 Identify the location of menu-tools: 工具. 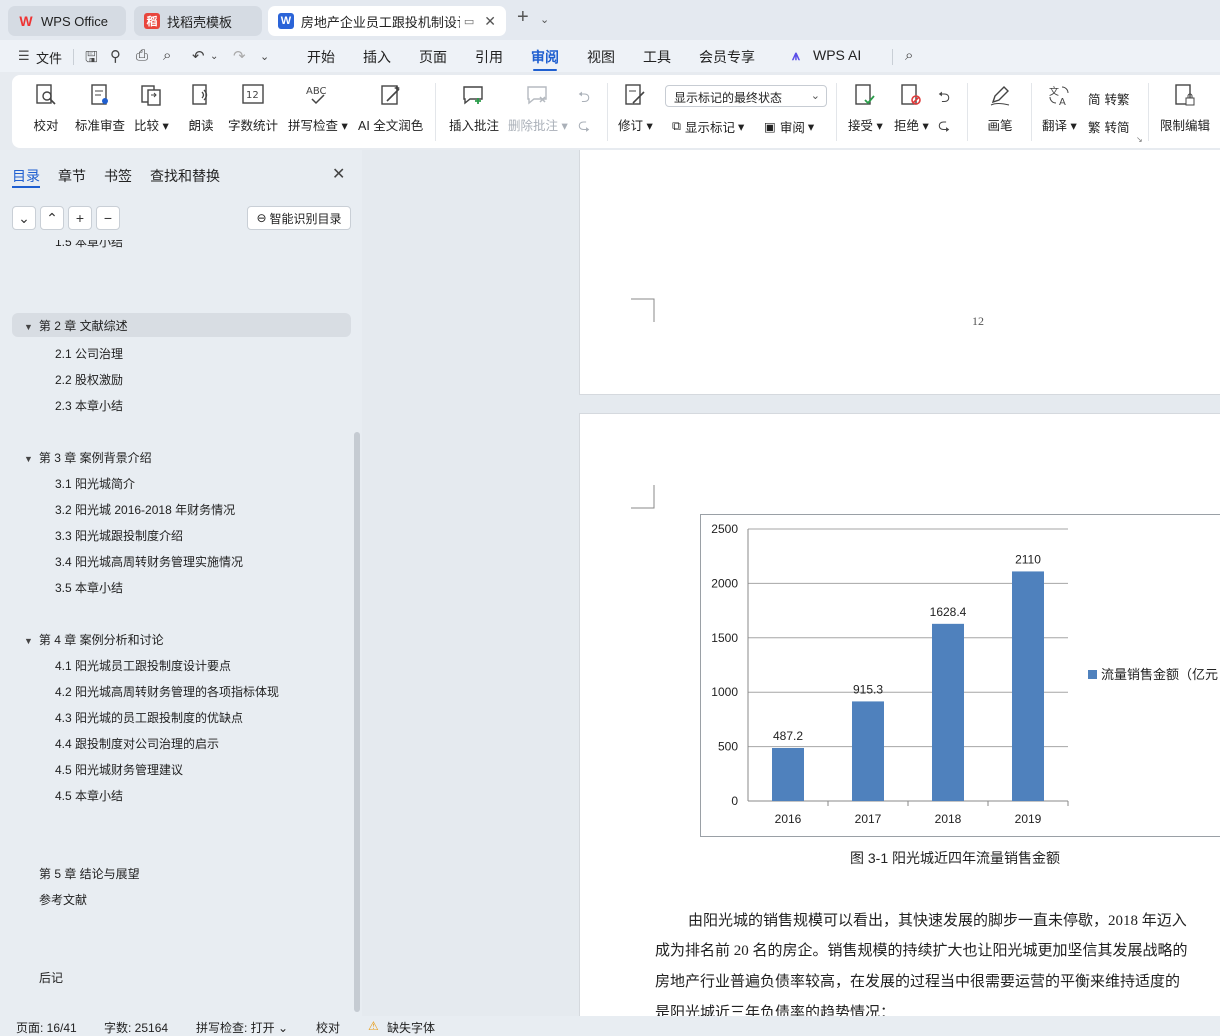
(657, 57).